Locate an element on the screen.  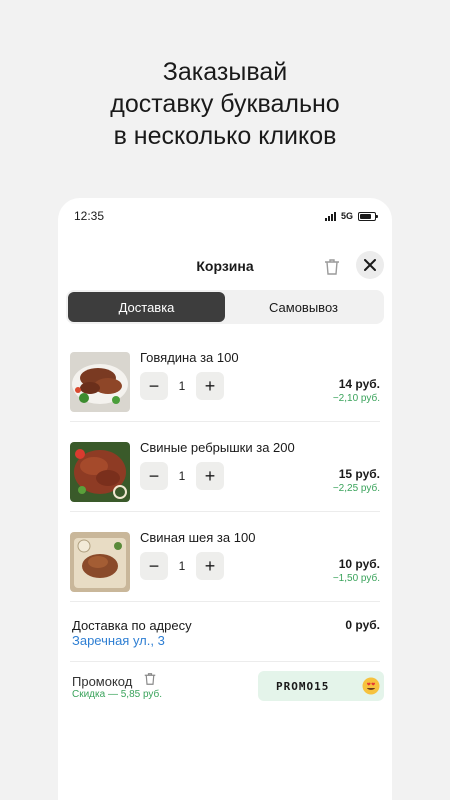
headline-line-3: в несколько кликов is located at coordinates (225, 136).